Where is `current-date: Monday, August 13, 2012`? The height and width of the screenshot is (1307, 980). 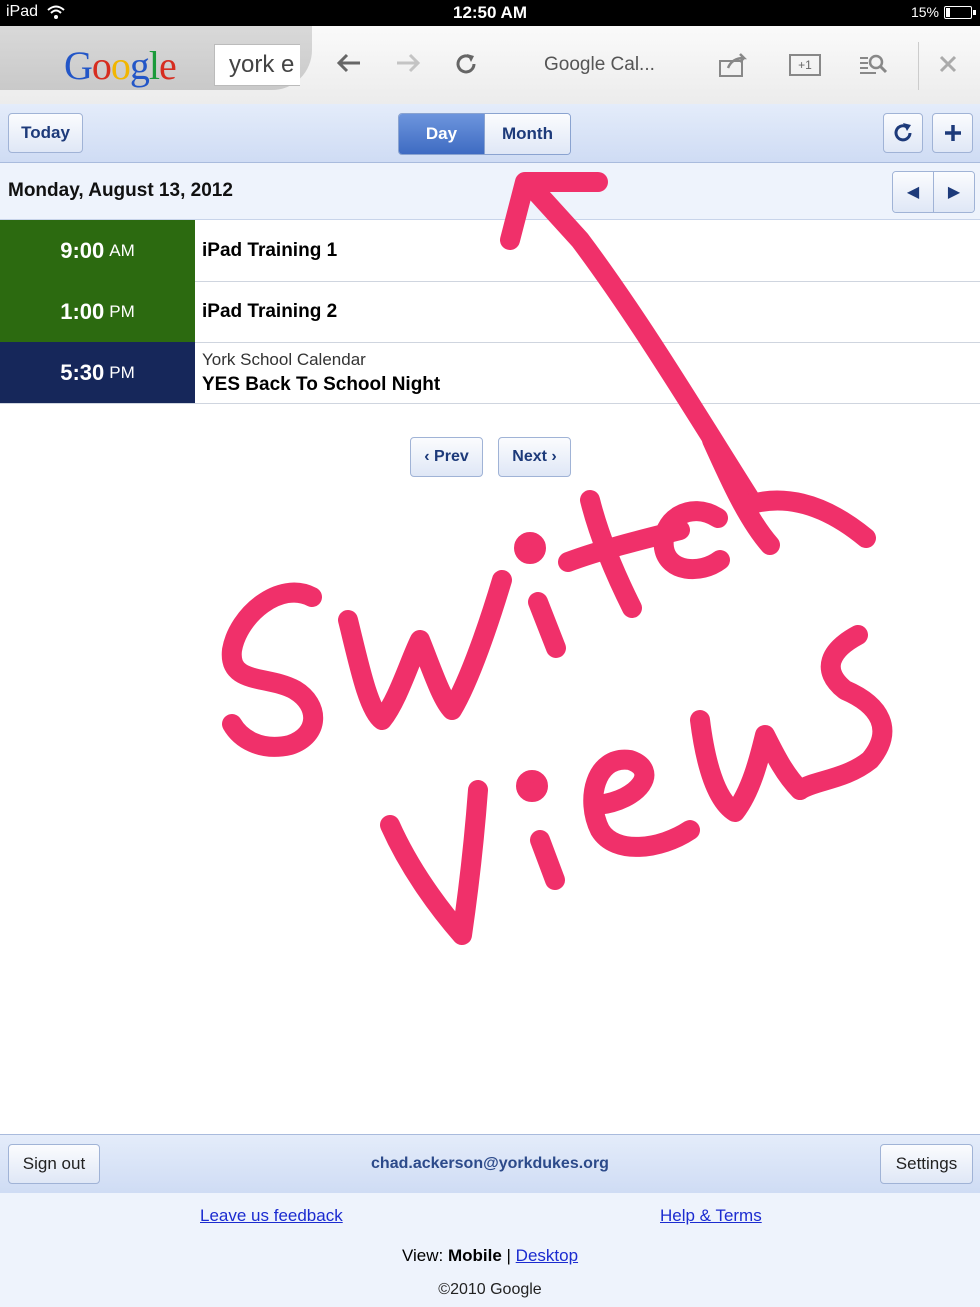 current-date: Monday, August 13, 2012 is located at coordinates (120, 190).